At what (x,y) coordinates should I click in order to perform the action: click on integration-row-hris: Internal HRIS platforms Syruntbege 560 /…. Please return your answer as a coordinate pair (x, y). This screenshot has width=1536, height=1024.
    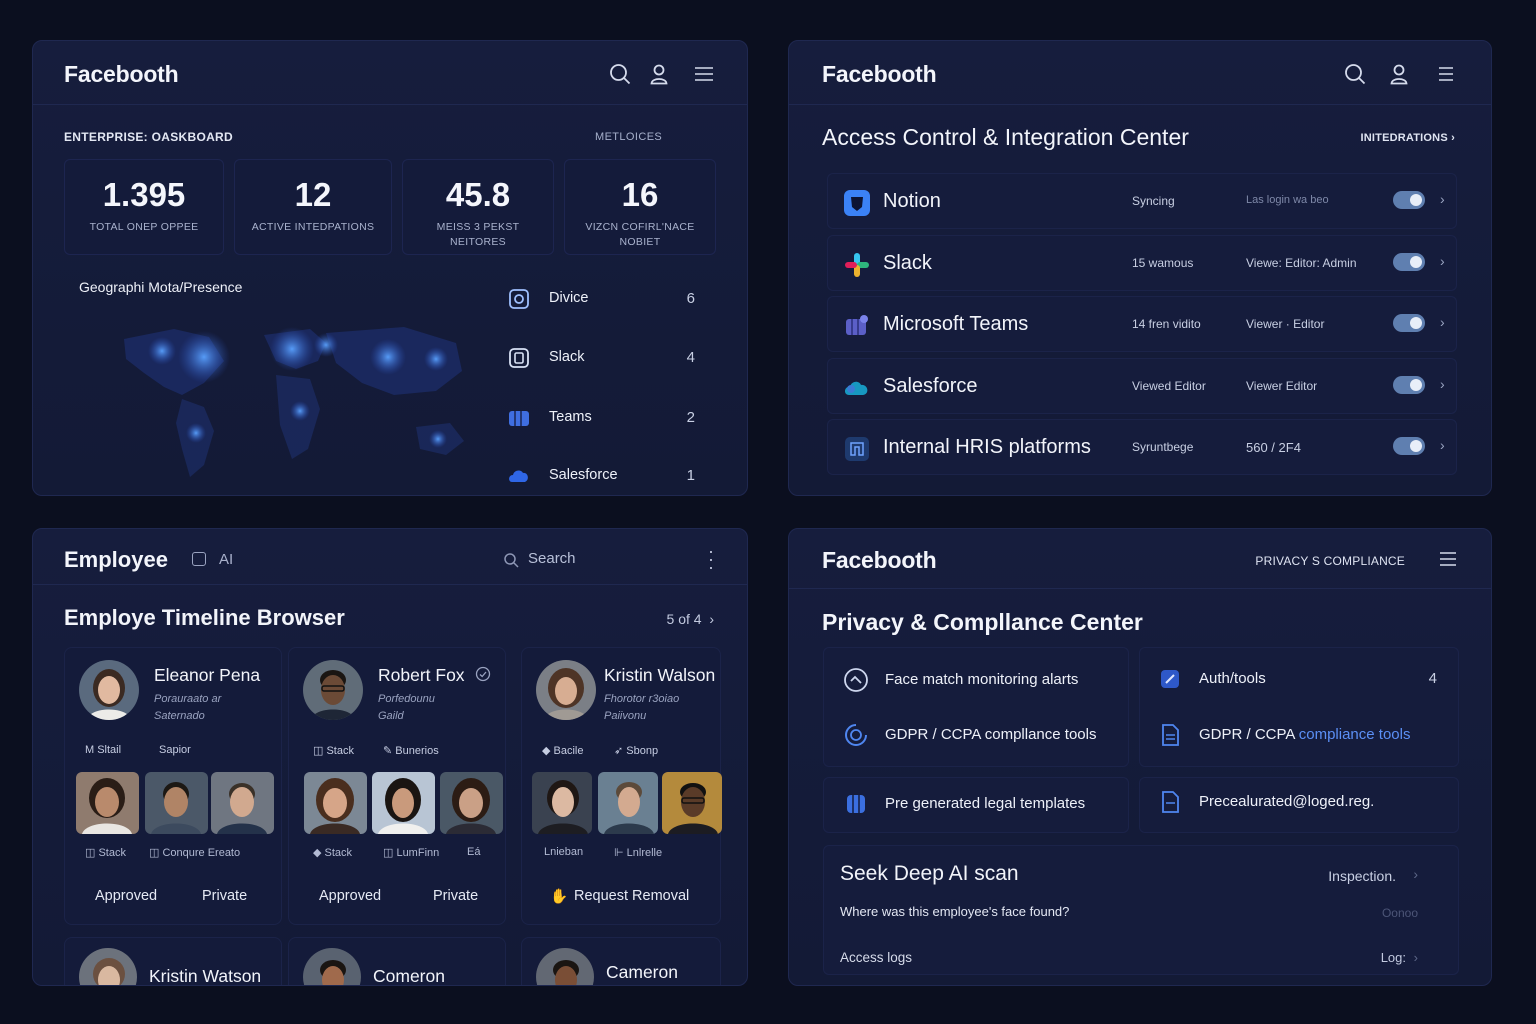
    Looking at the image, I should click on (1142, 447).